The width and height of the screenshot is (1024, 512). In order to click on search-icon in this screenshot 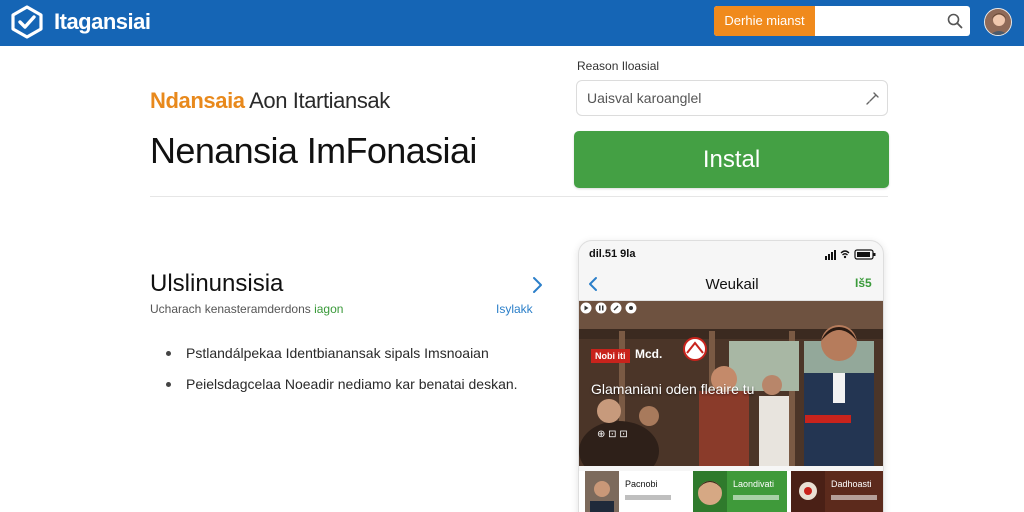, I will do `click(955, 21)`.